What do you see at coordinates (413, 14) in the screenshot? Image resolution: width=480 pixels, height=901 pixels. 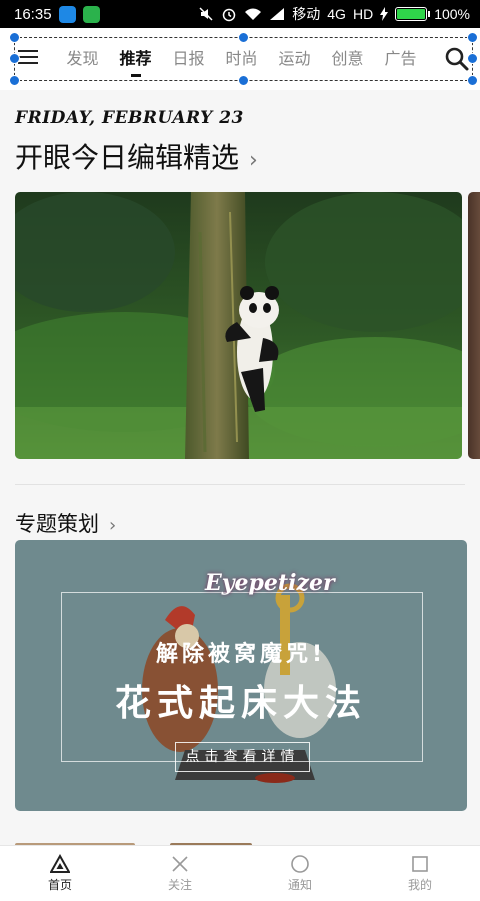 I see `battery-icon` at bounding box center [413, 14].